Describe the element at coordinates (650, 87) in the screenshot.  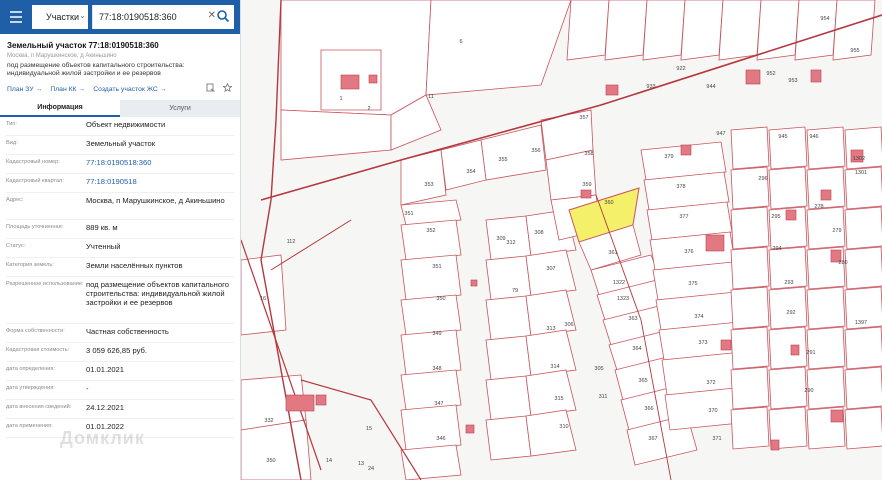
I see `plot-number: 933` at that location.